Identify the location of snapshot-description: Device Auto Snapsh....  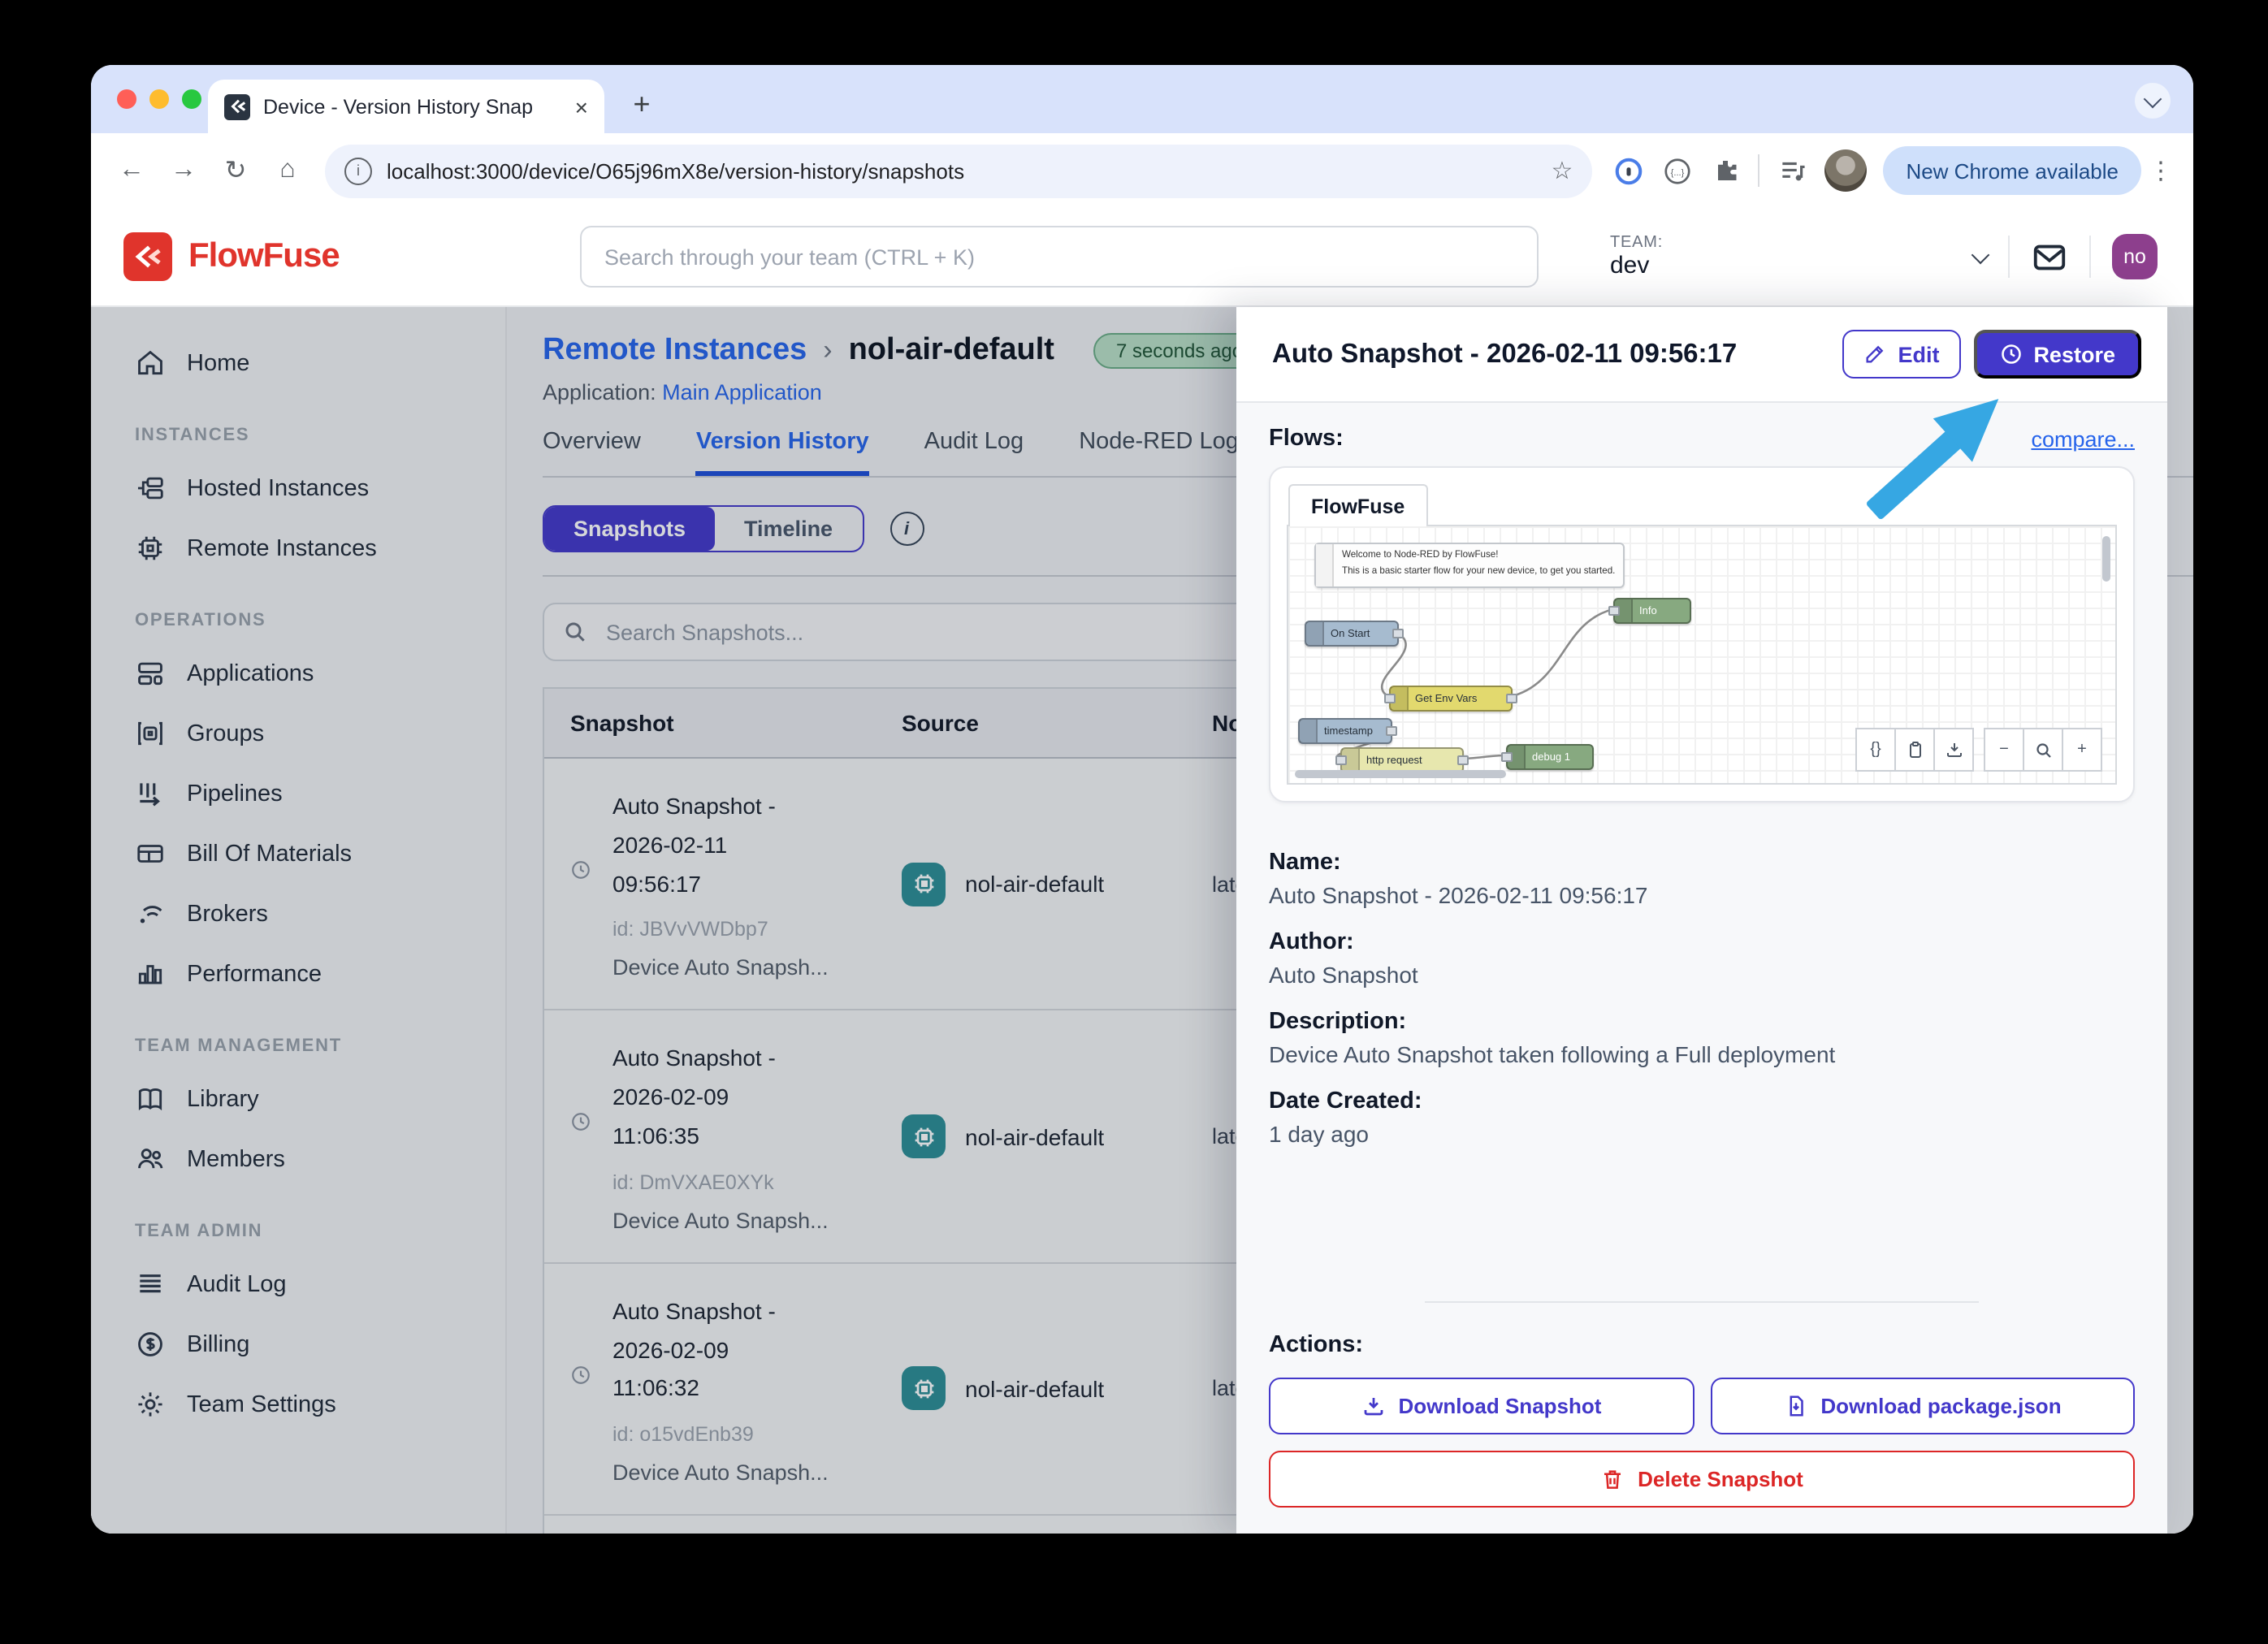
(720, 968).